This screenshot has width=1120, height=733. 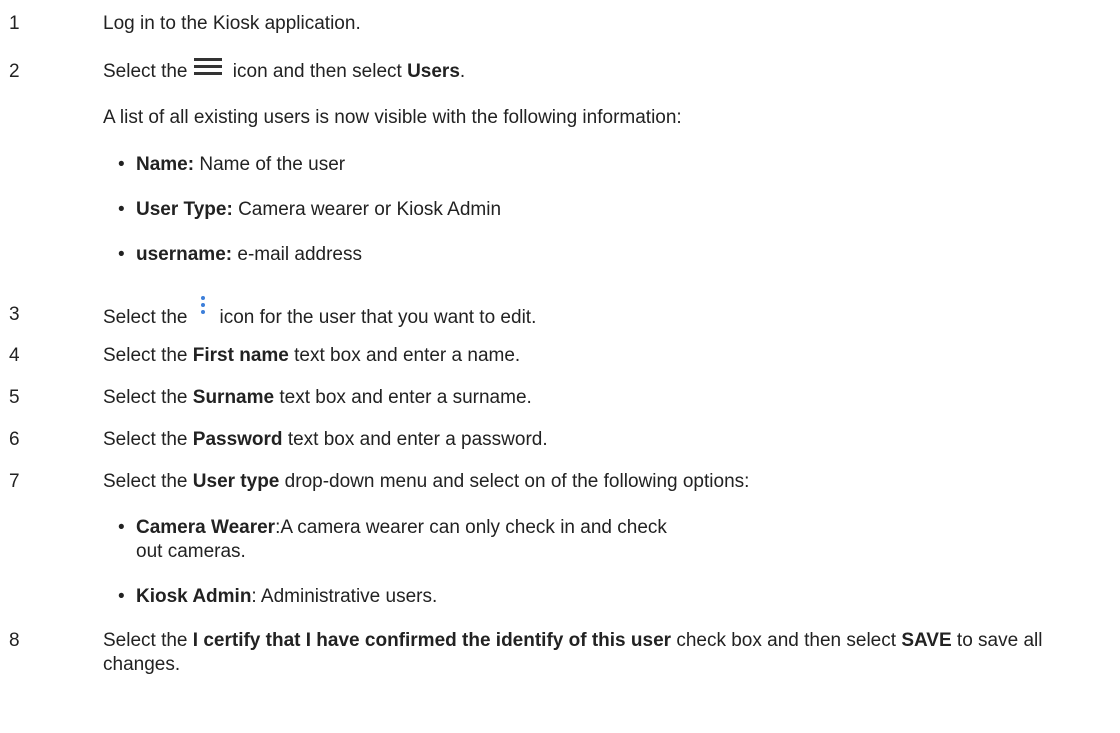 What do you see at coordinates (14, 640) in the screenshot?
I see `step-number: 8` at bounding box center [14, 640].